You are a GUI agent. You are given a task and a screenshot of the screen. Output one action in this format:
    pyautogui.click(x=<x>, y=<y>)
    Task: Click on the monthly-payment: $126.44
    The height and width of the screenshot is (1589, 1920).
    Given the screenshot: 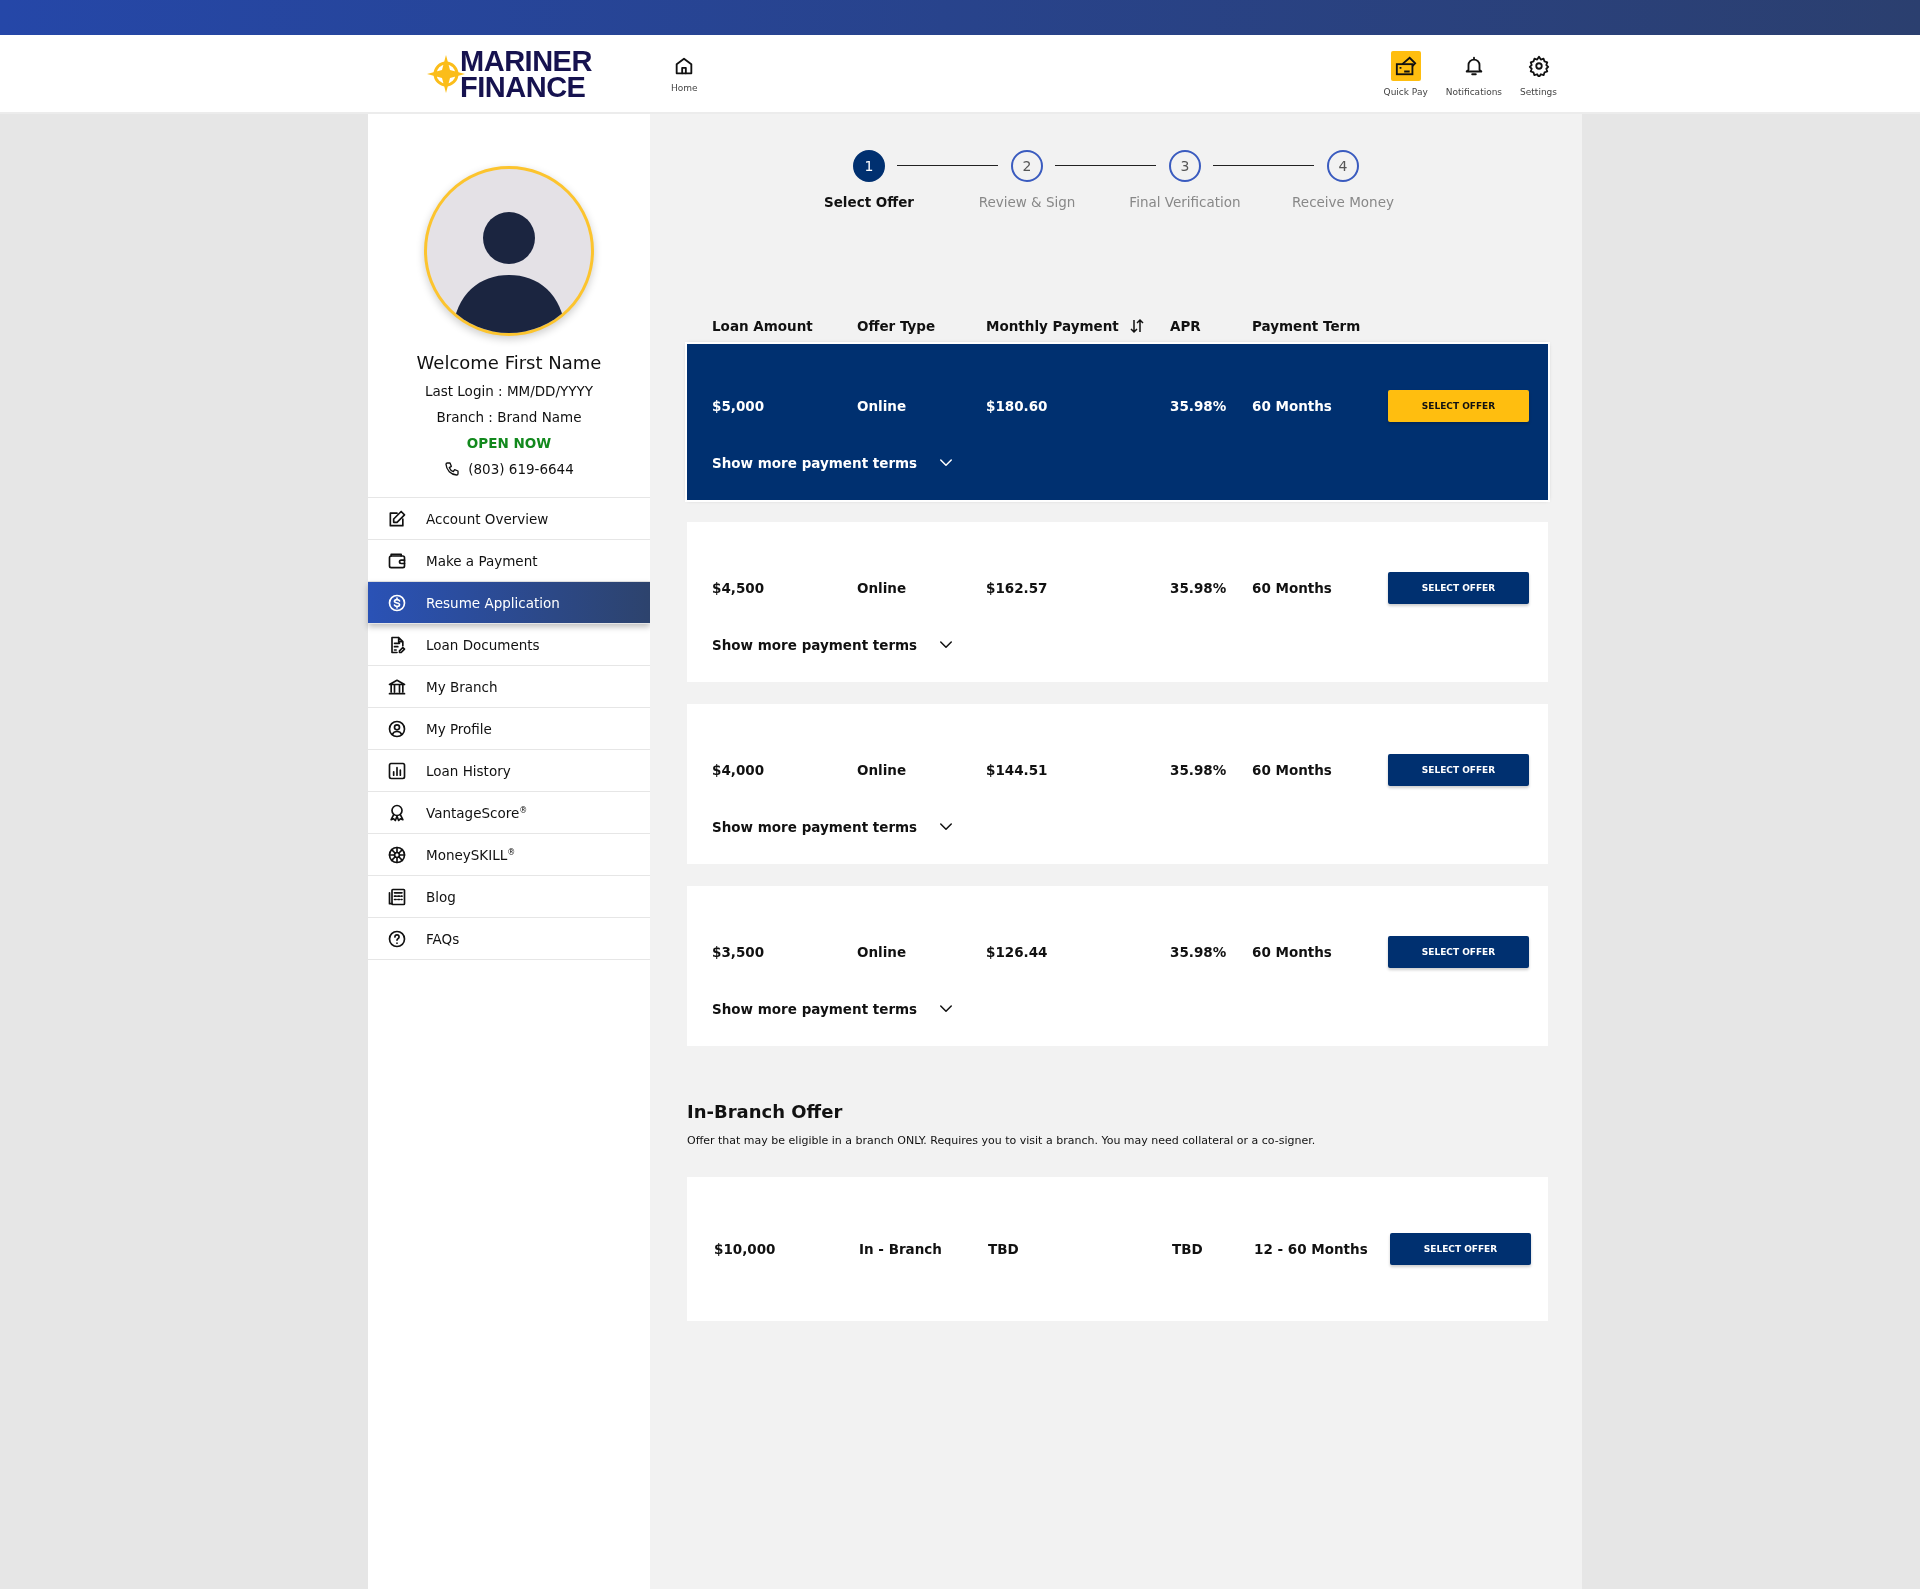 What is the action you would take?
    pyautogui.click(x=1017, y=952)
    